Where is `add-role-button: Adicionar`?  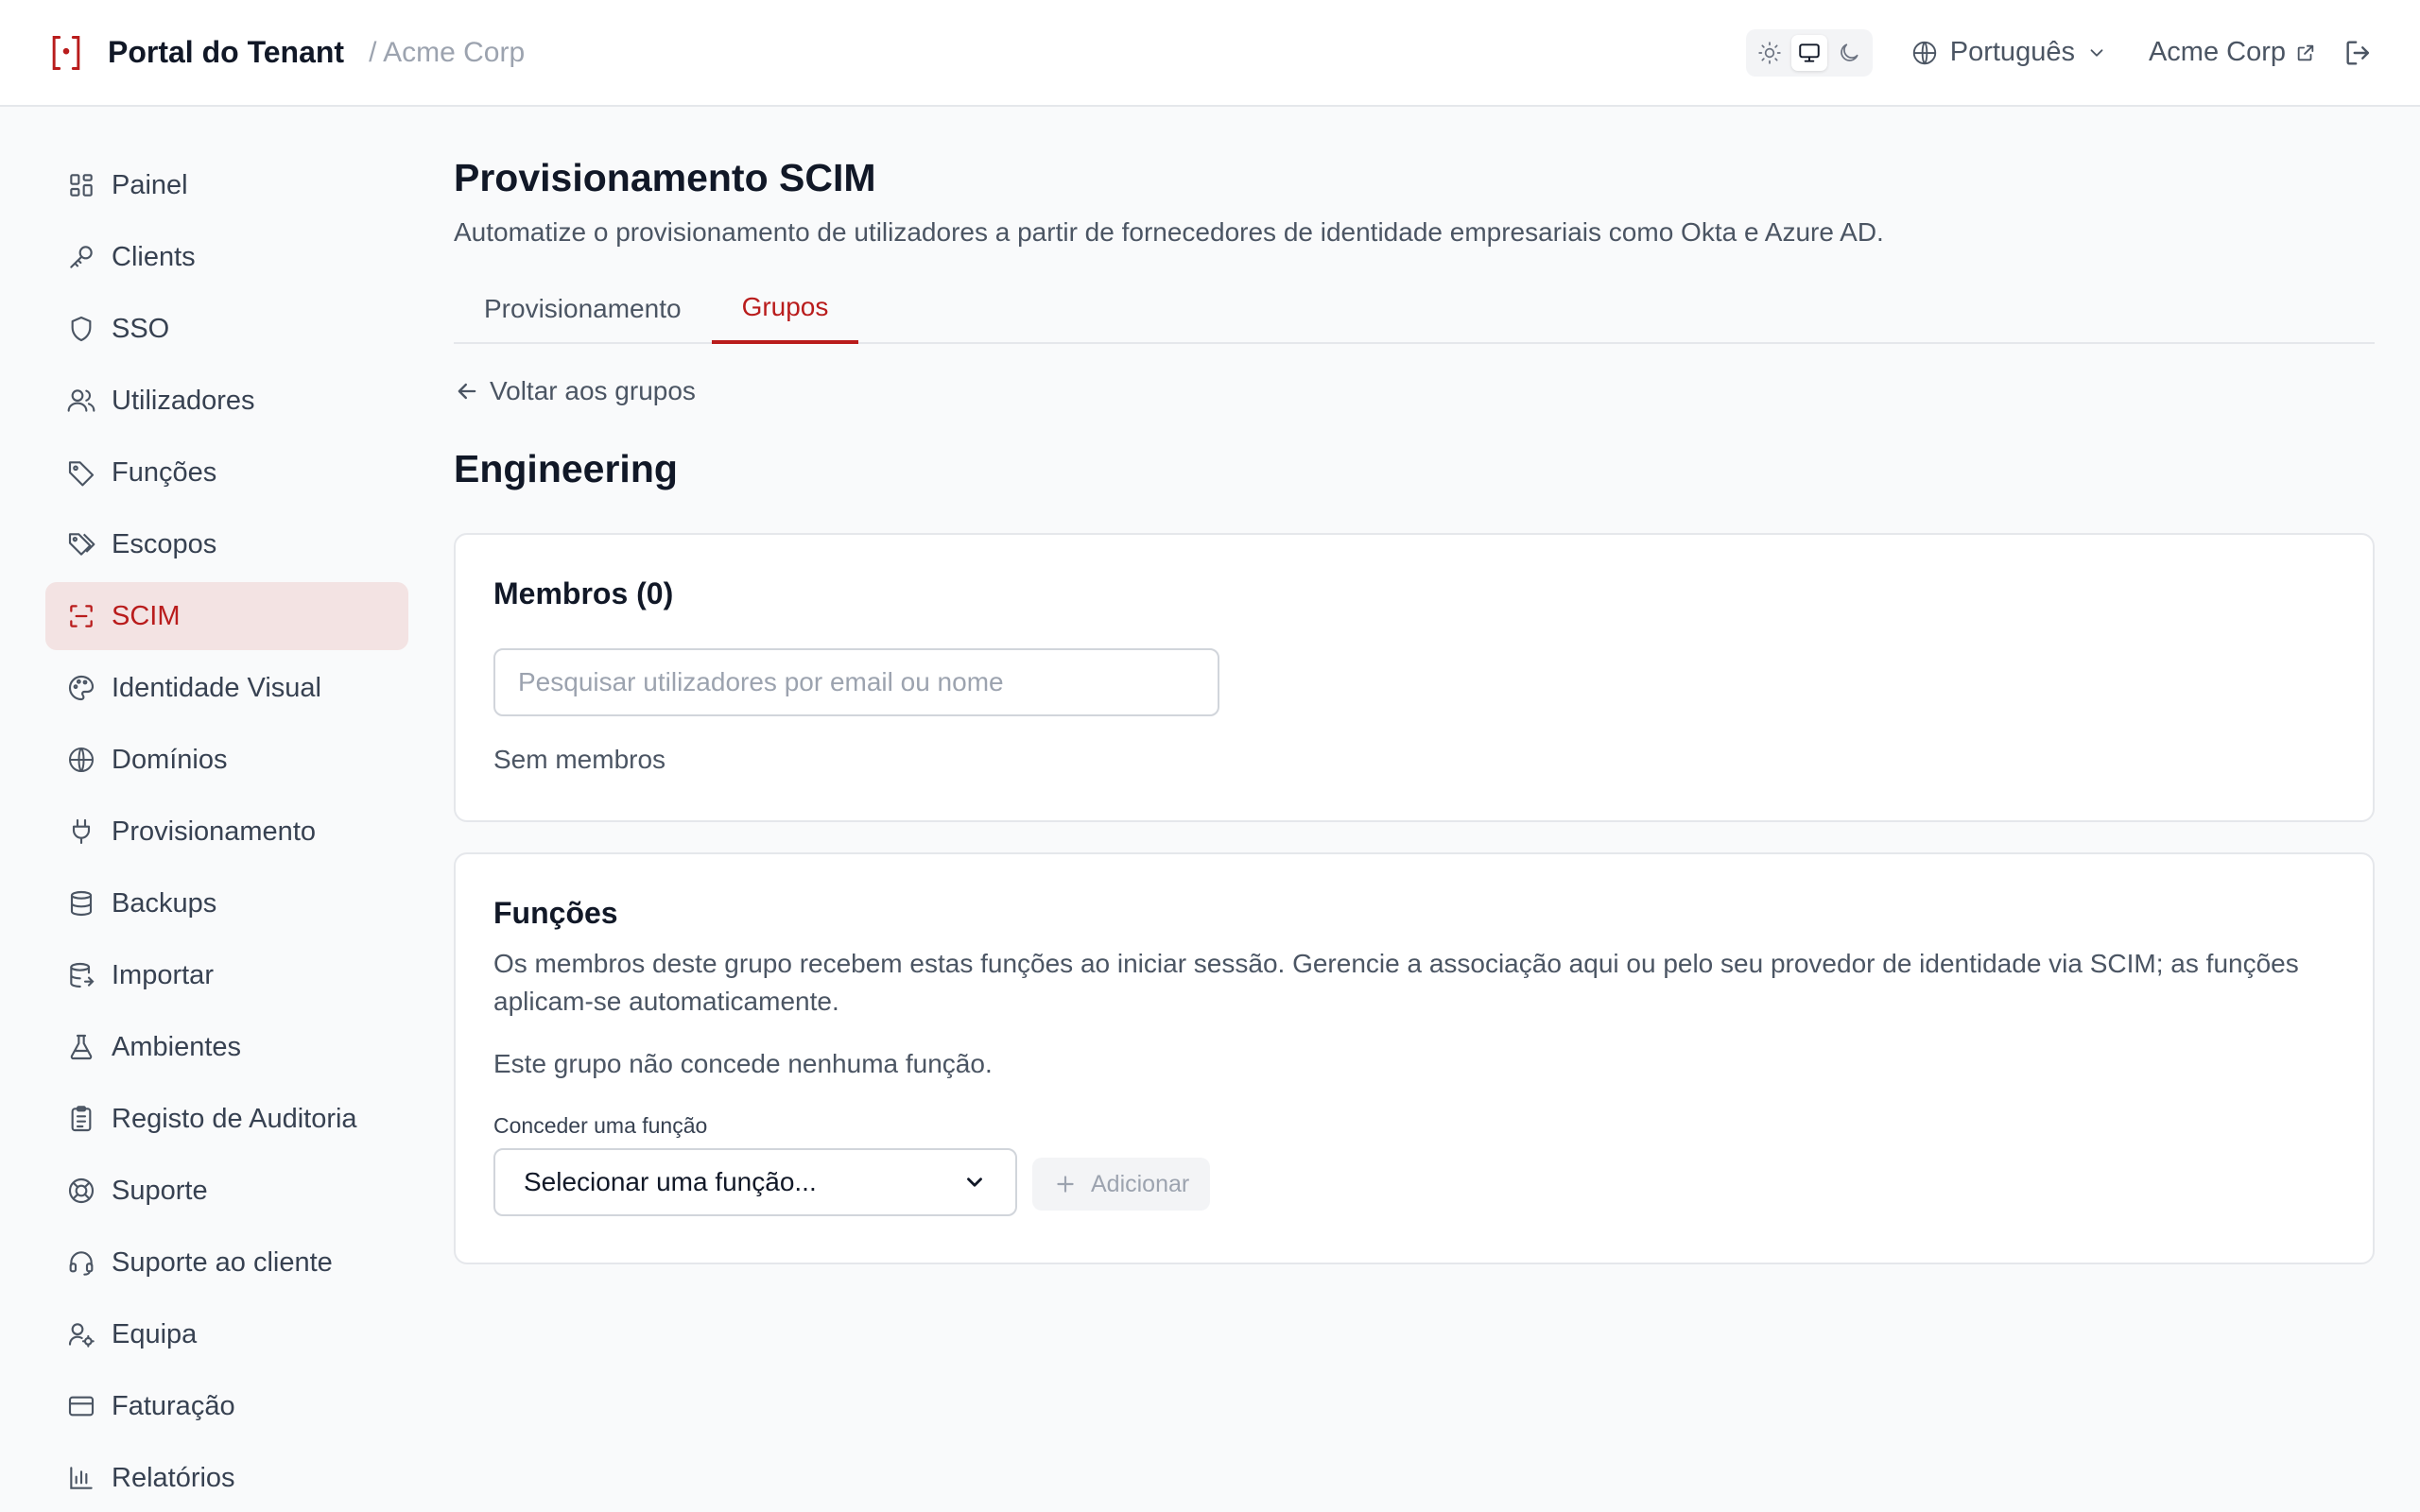
add-role-button: Adicionar is located at coordinates (1121, 1184).